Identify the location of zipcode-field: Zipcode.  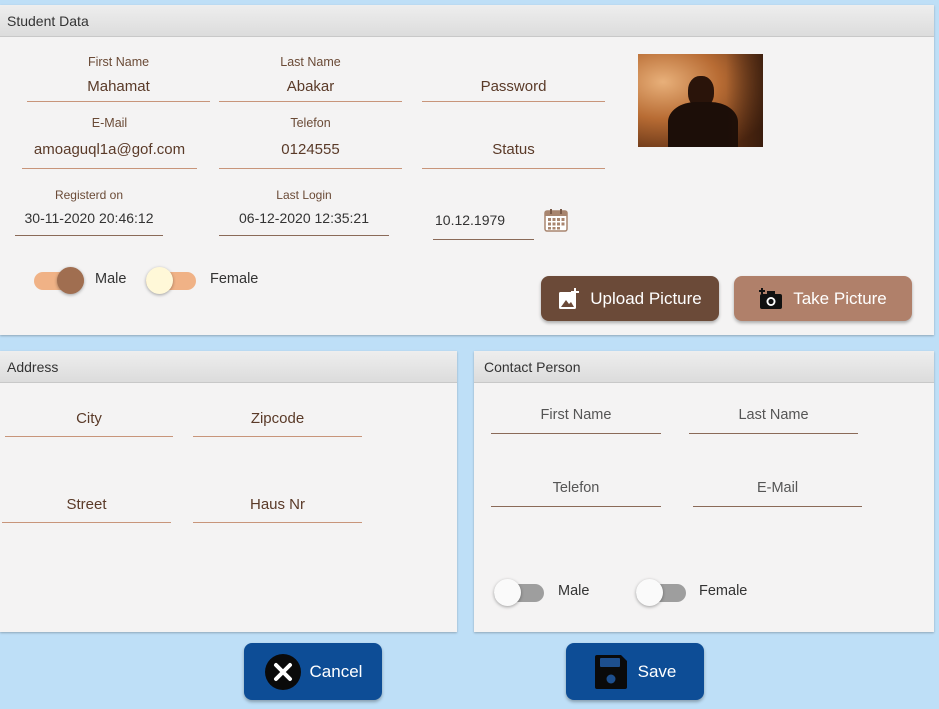
(277, 421).